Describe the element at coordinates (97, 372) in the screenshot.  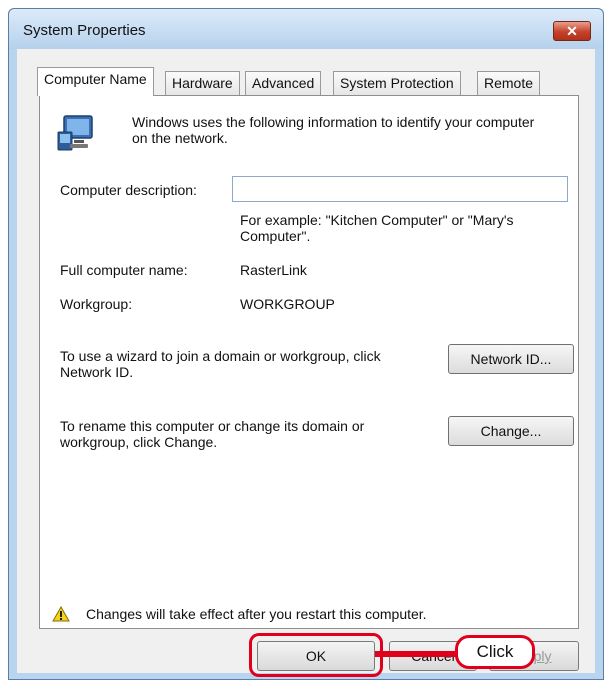
I see `network-id-text-line2: Network ID.` at that location.